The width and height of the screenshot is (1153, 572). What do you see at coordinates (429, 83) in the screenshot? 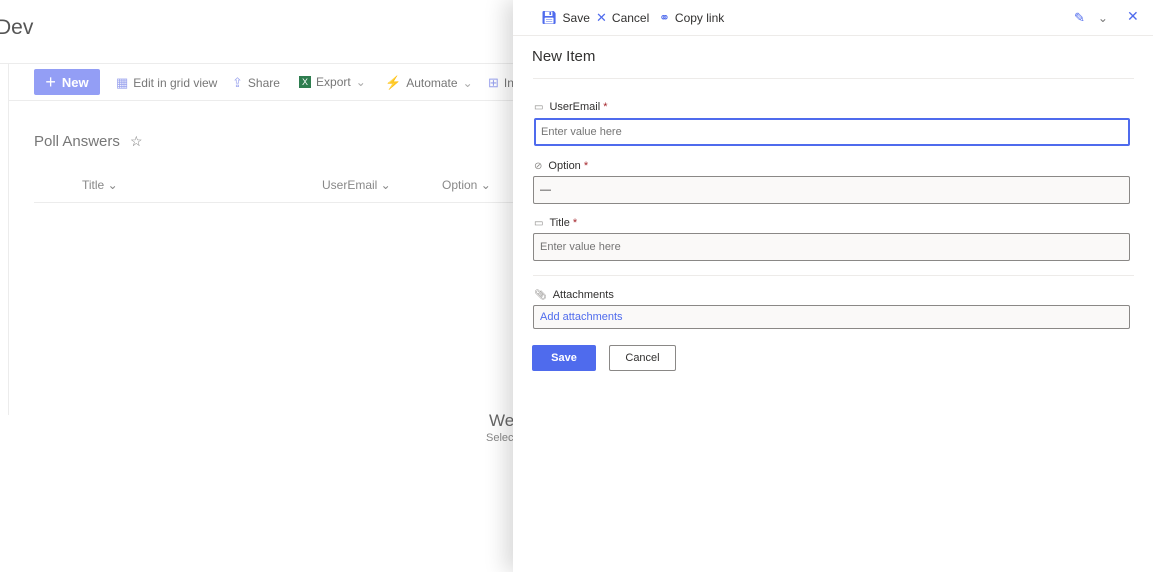
I see `automate-button: ⚡ Automate ⌄` at bounding box center [429, 83].